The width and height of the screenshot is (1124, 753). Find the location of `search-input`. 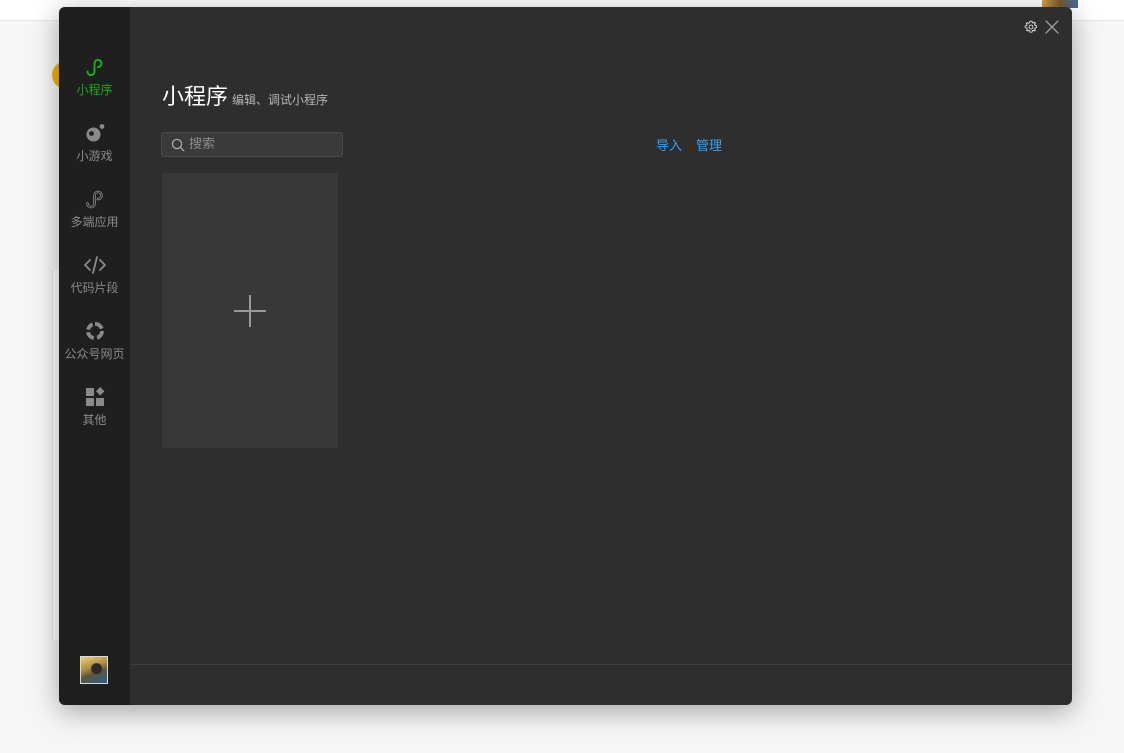

search-input is located at coordinates (264, 144).